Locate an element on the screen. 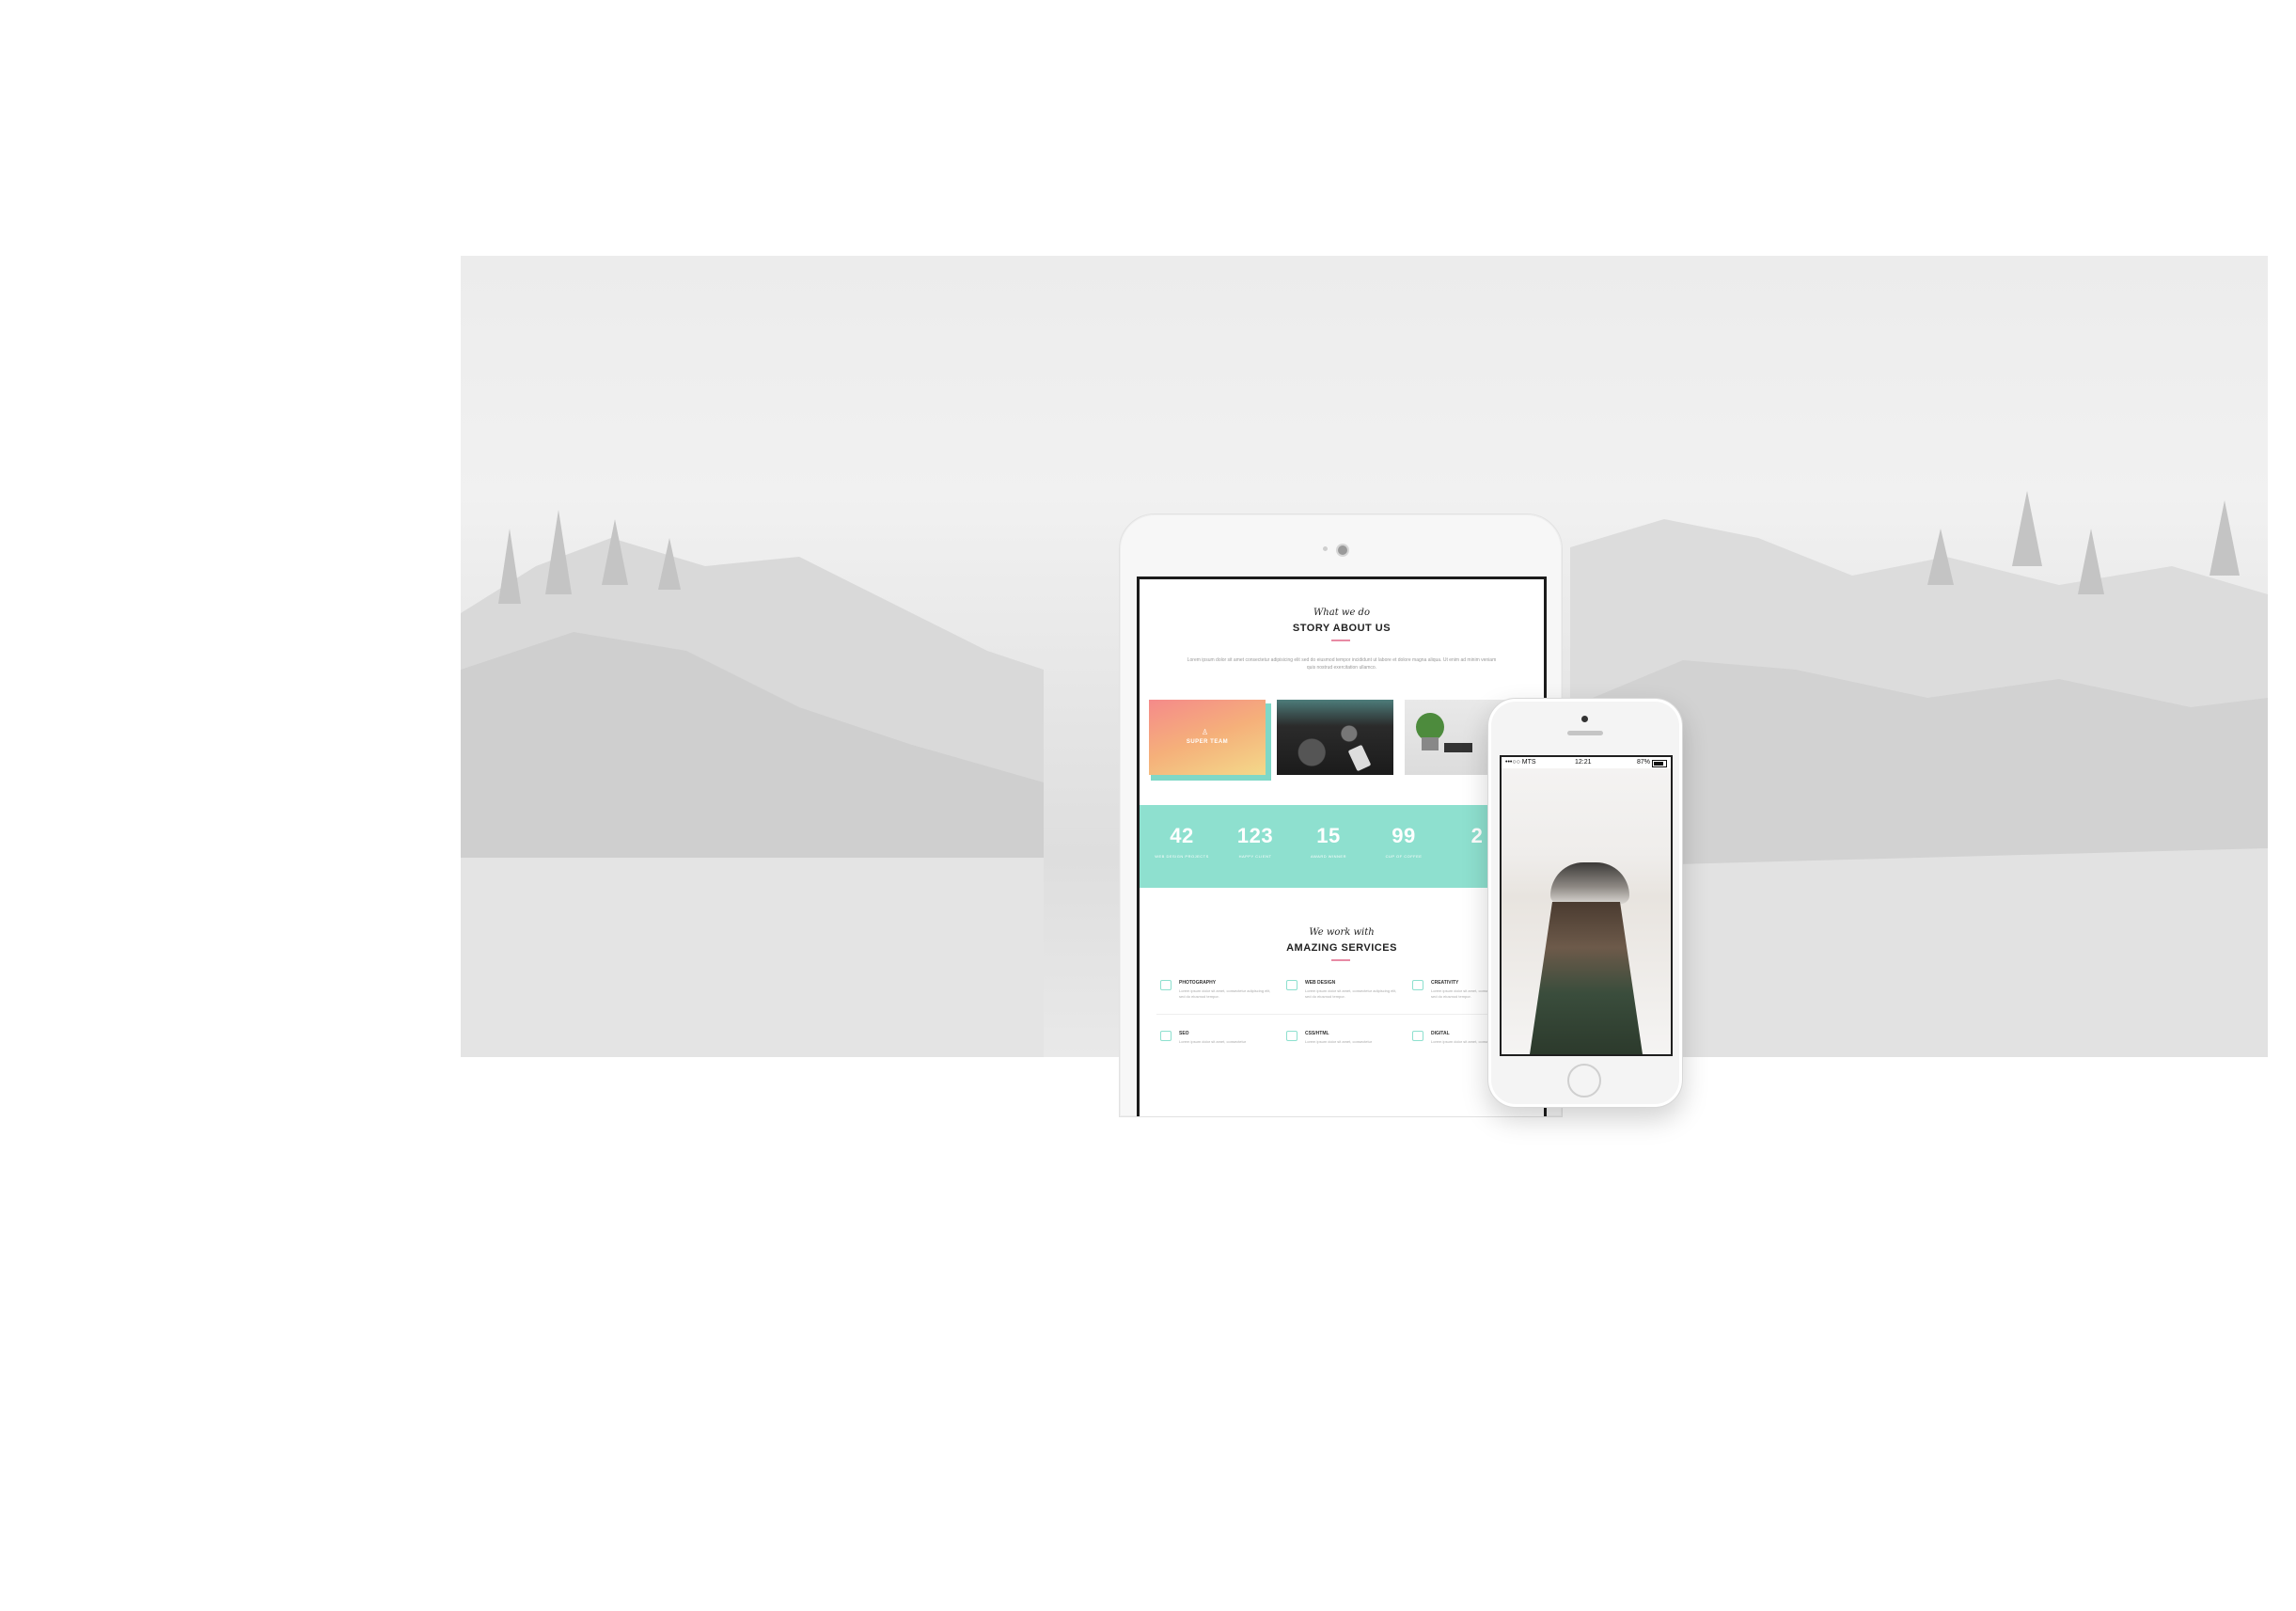  about-script-title: What we do is located at coordinates (1342, 613).